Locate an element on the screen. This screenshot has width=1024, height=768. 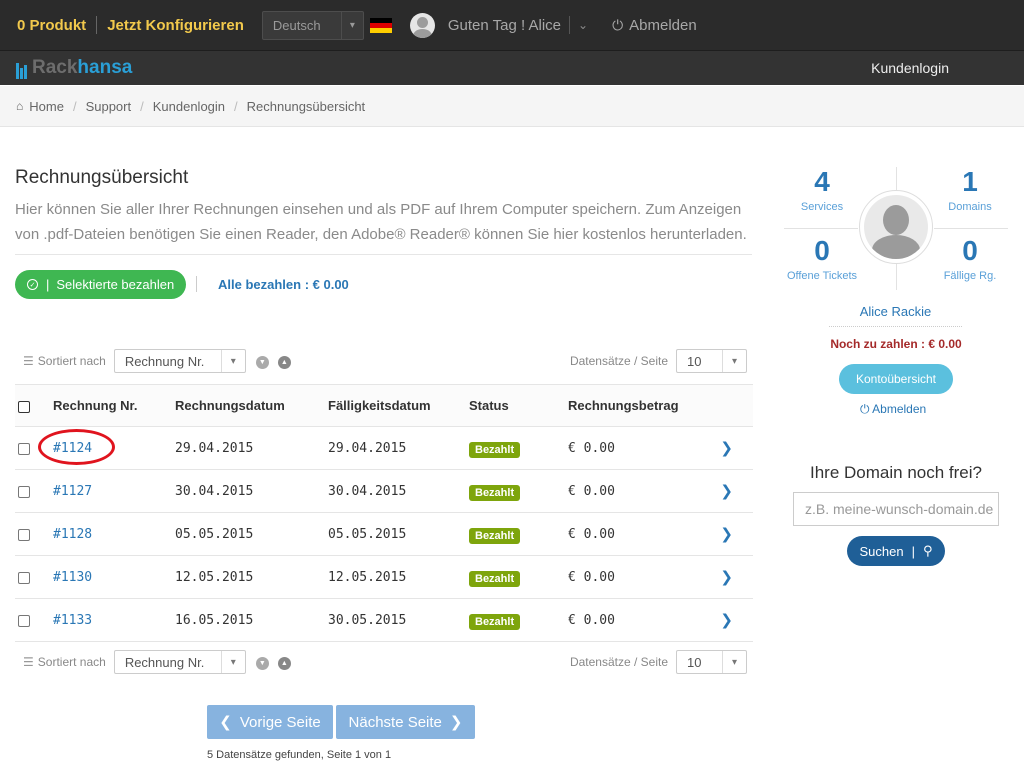
due-date: 30.05.2015 is located at coordinates (398, 620).